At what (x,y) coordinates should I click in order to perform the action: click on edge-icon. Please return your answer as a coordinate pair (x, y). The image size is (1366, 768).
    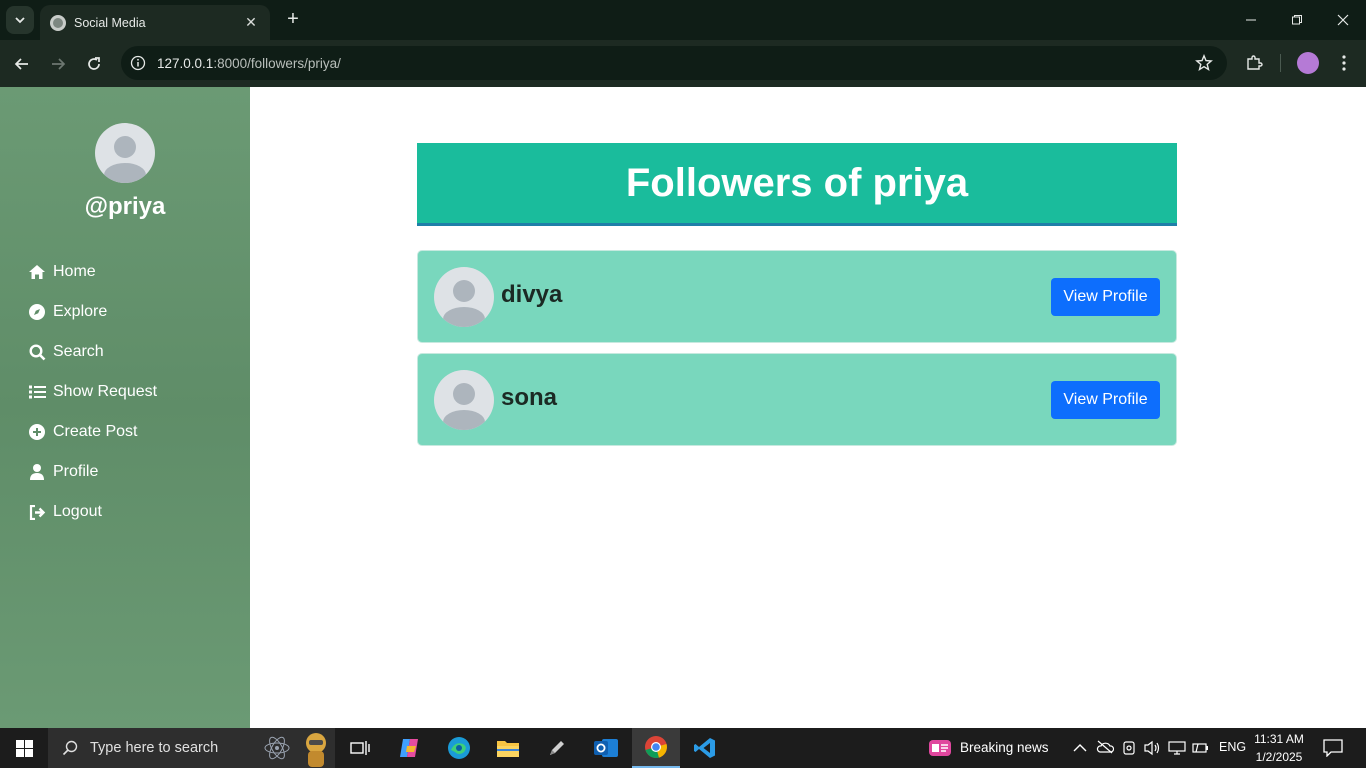
    Looking at the image, I should click on (459, 748).